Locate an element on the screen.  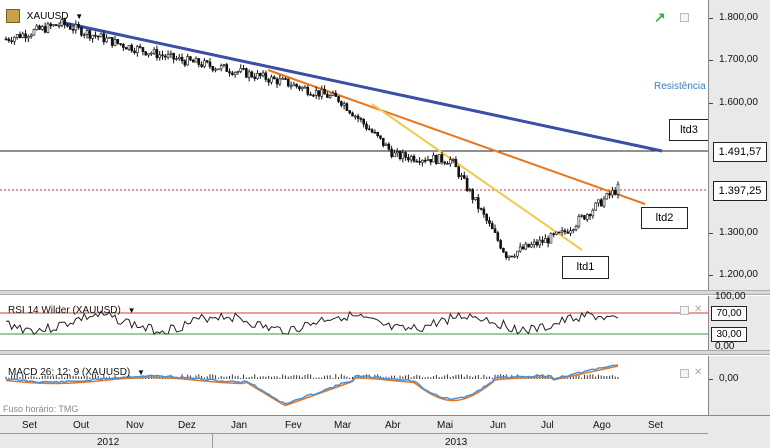
macd-axis: 0,00 is located at coordinates (739, 385).